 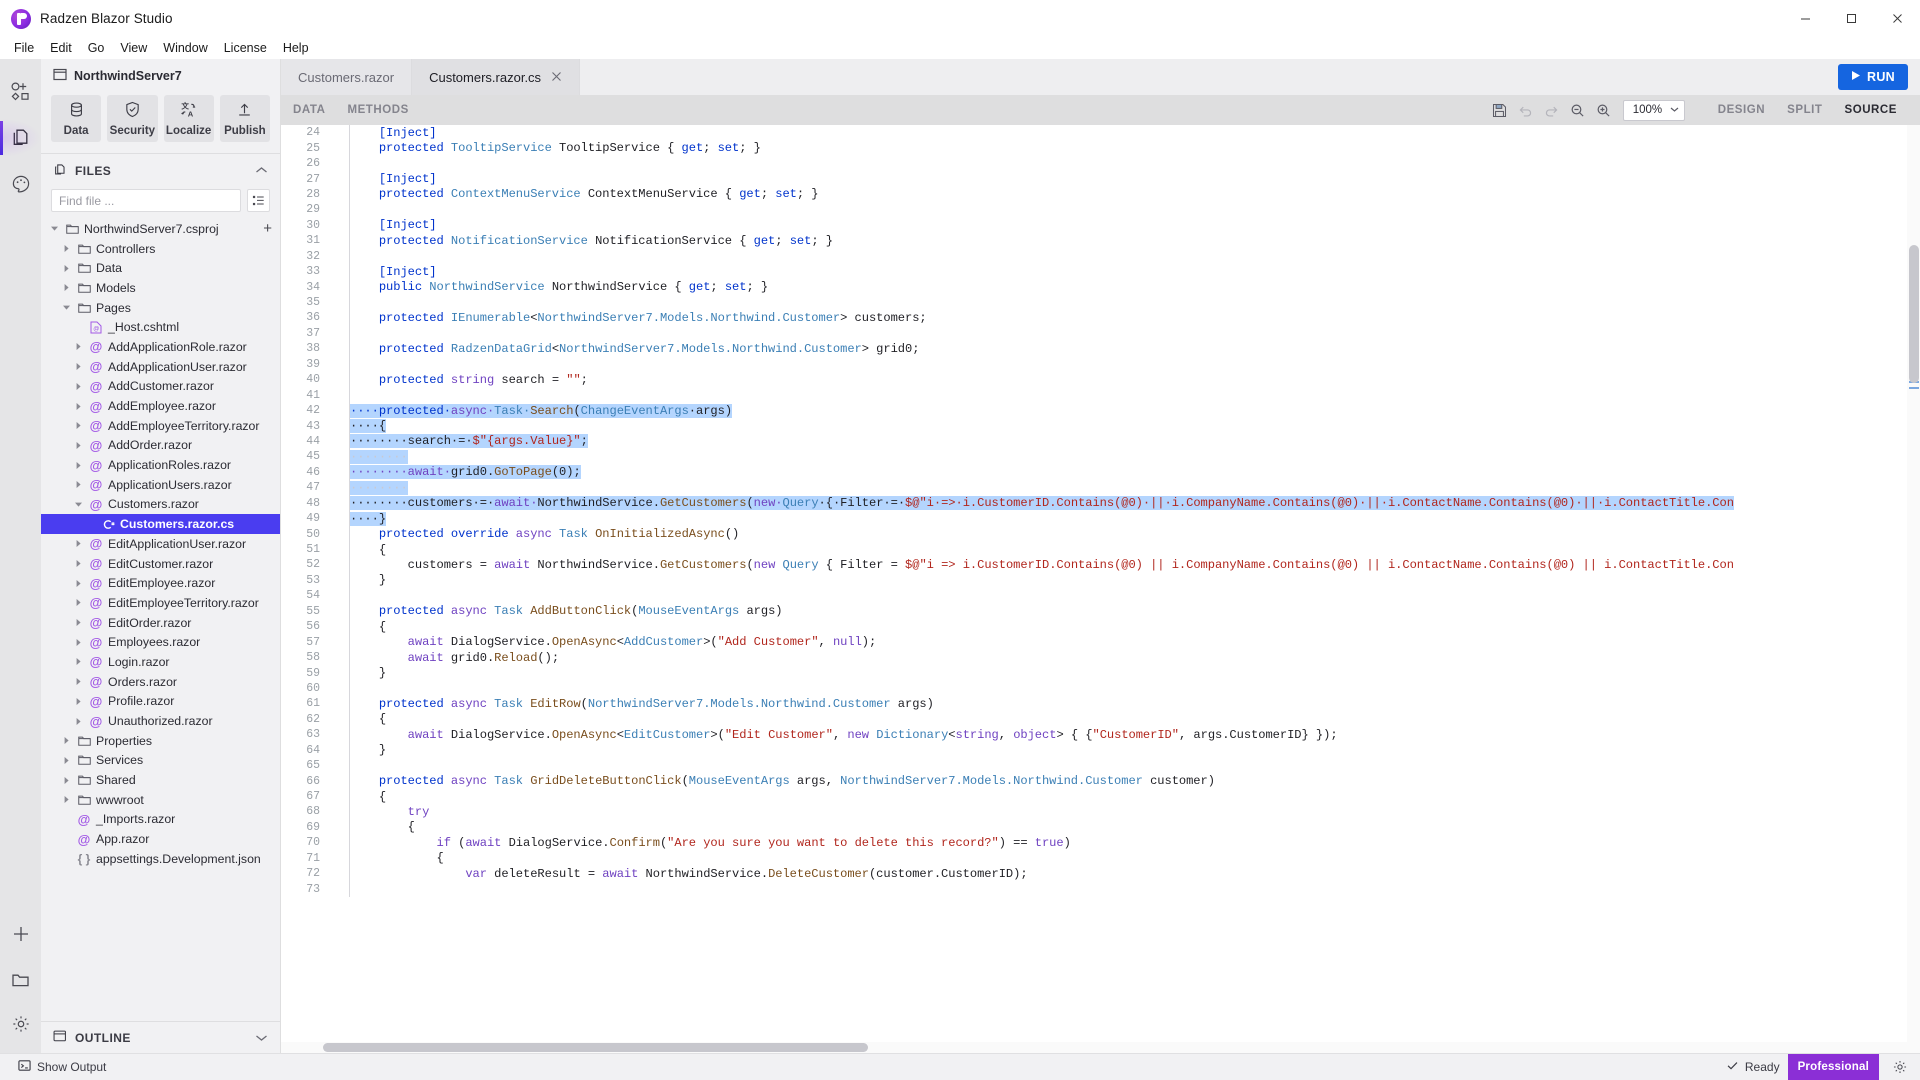 I want to click on menu-file: File, so click(x=24, y=48).